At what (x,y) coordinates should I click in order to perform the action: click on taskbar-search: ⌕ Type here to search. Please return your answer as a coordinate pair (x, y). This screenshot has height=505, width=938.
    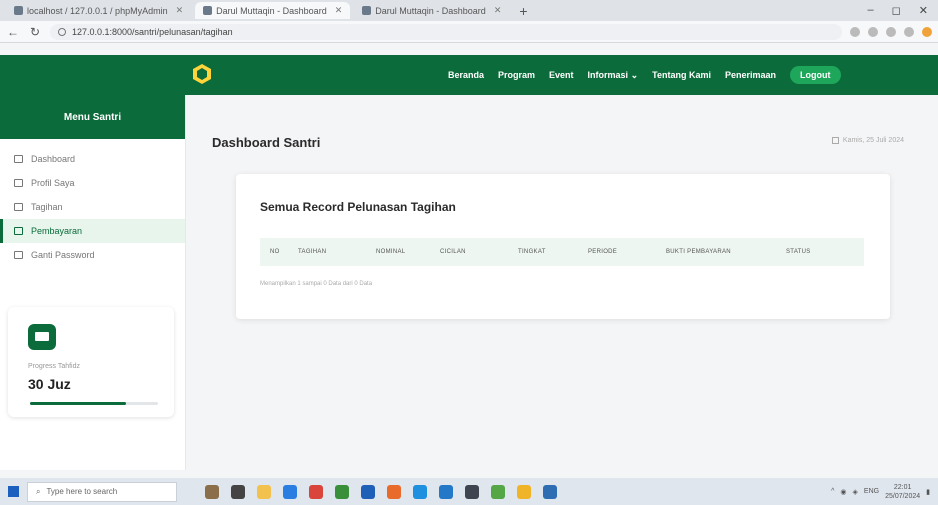
    Looking at the image, I should click on (102, 491).